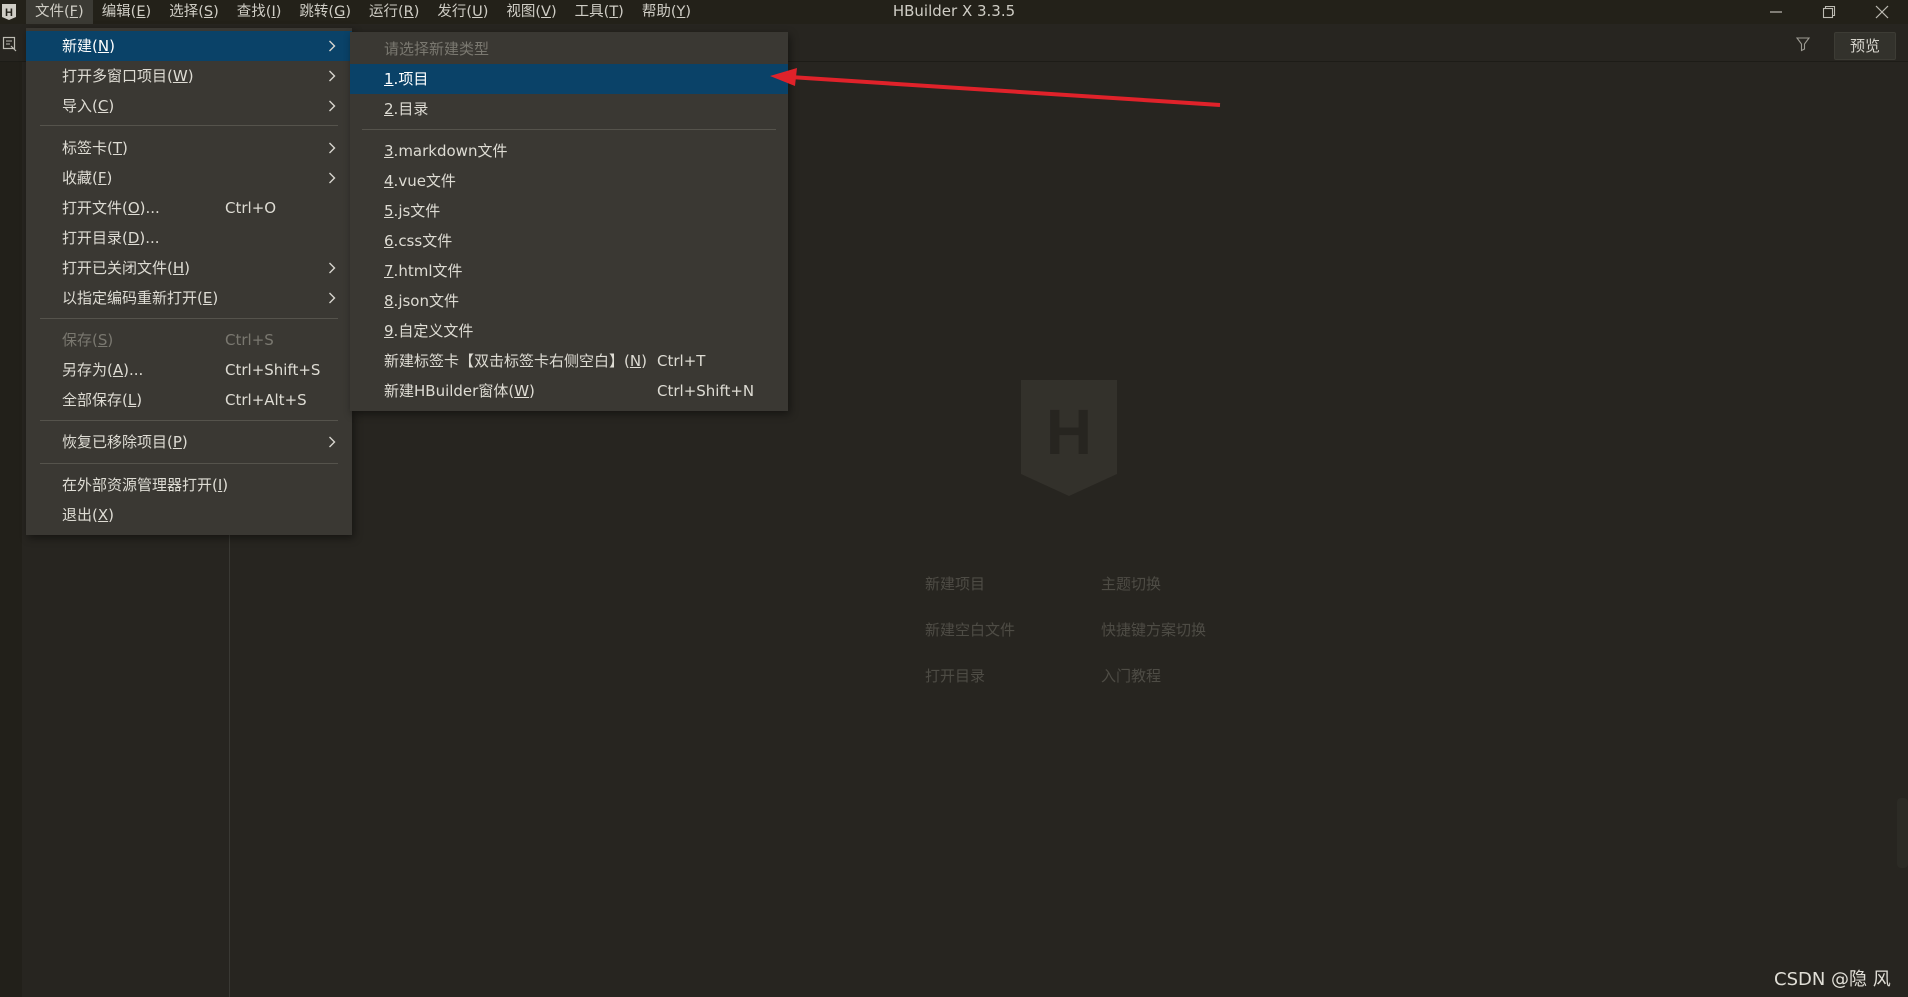 This screenshot has height=997, width=1908. Describe the element at coordinates (52, 12) in the screenshot. I see `menu-label-text: 文件(` at that location.